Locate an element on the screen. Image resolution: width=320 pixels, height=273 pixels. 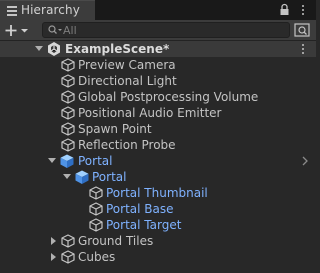
tab-bar: Hierarchy is located at coordinates (158, 10).